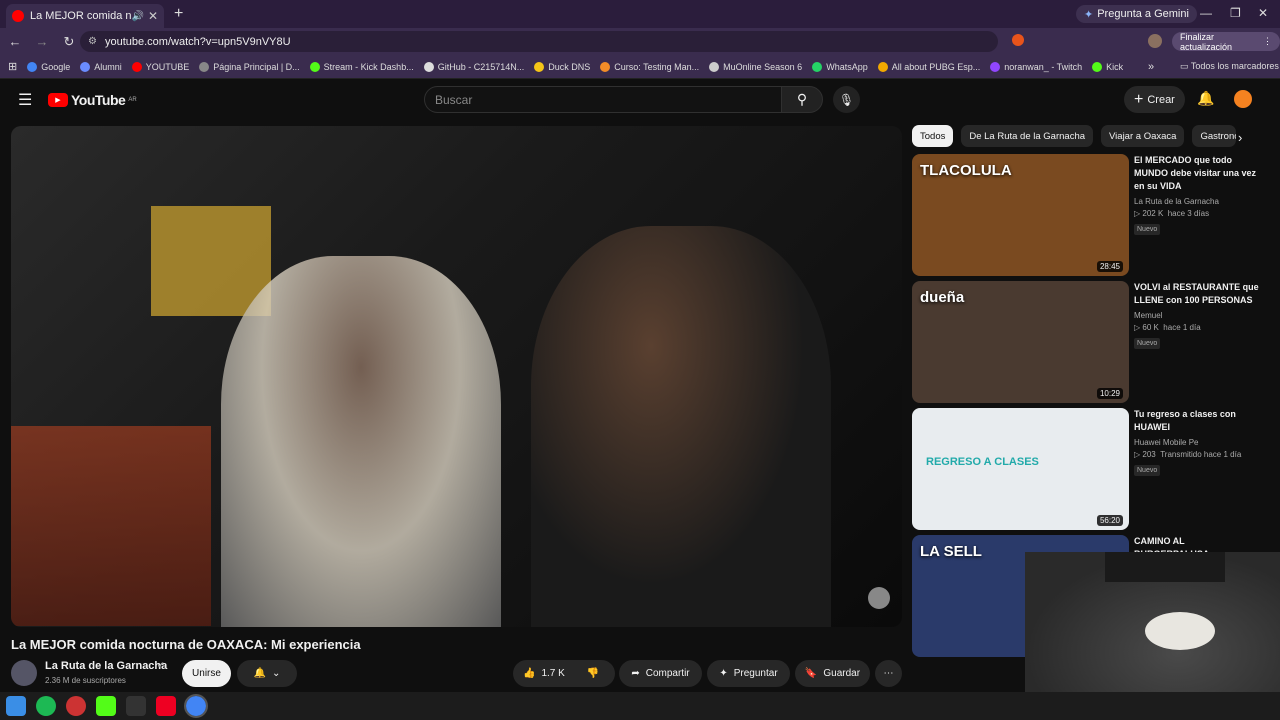 The width and height of the screenshot is (1280, 720). What do you see at coordinates (92, 100) in the screenshot?
I see `youtube-logo: ▶ YouTube AR` at bounding box center [92, 100].